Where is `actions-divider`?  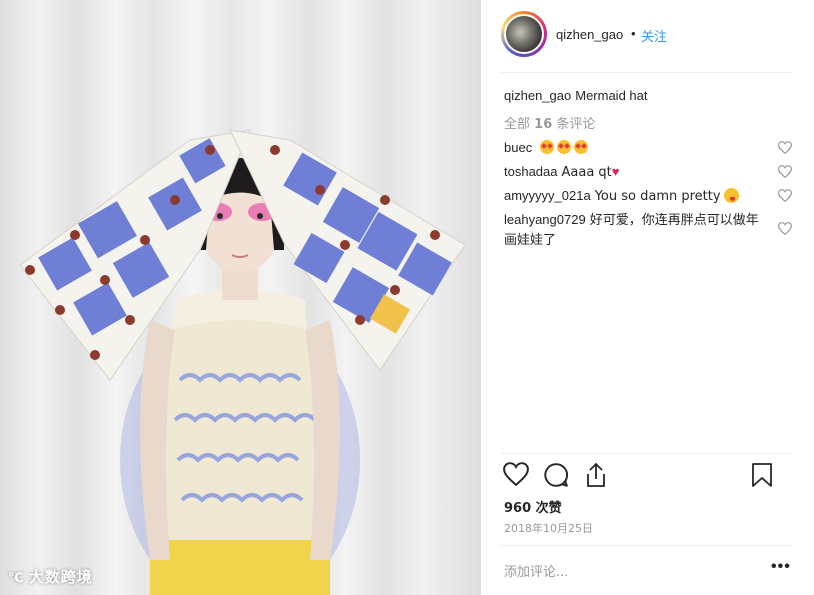
actions-divider is located at coordinates (646, 453).